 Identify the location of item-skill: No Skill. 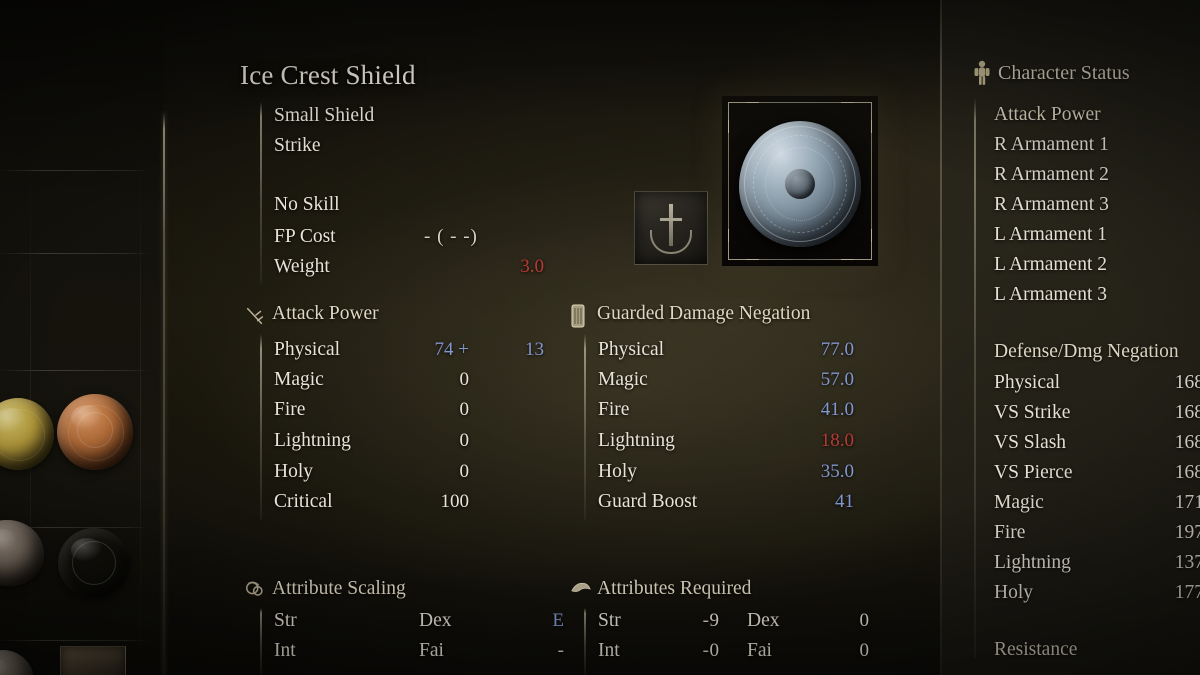
(307, 204).